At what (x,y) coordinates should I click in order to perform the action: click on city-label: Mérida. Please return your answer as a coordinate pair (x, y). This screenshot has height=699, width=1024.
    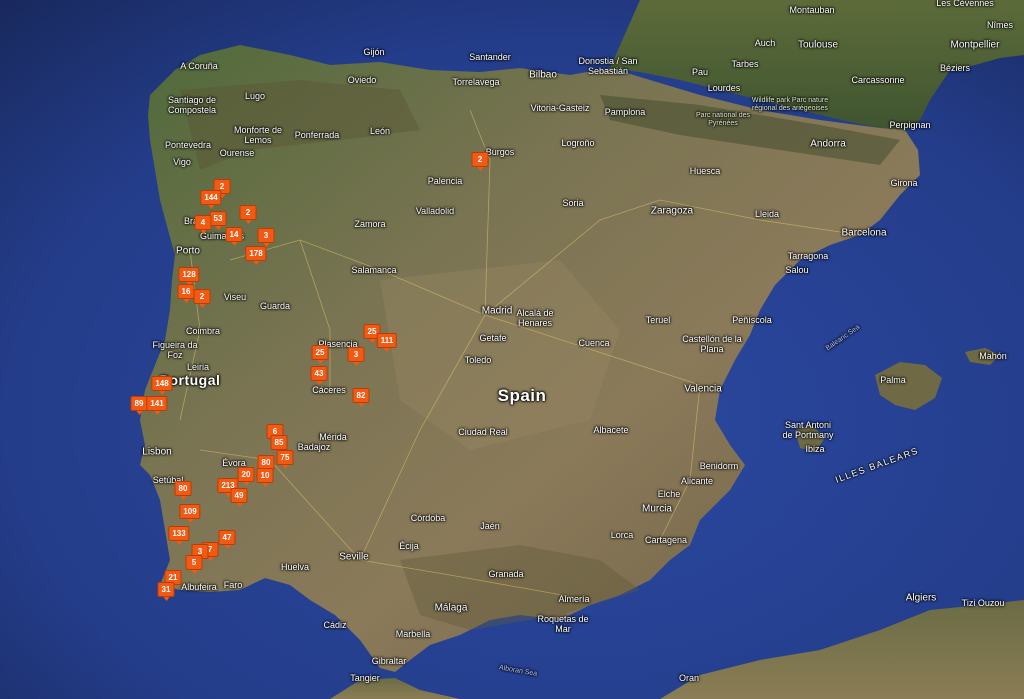
    Looking at the image, I should click on (333, 437).